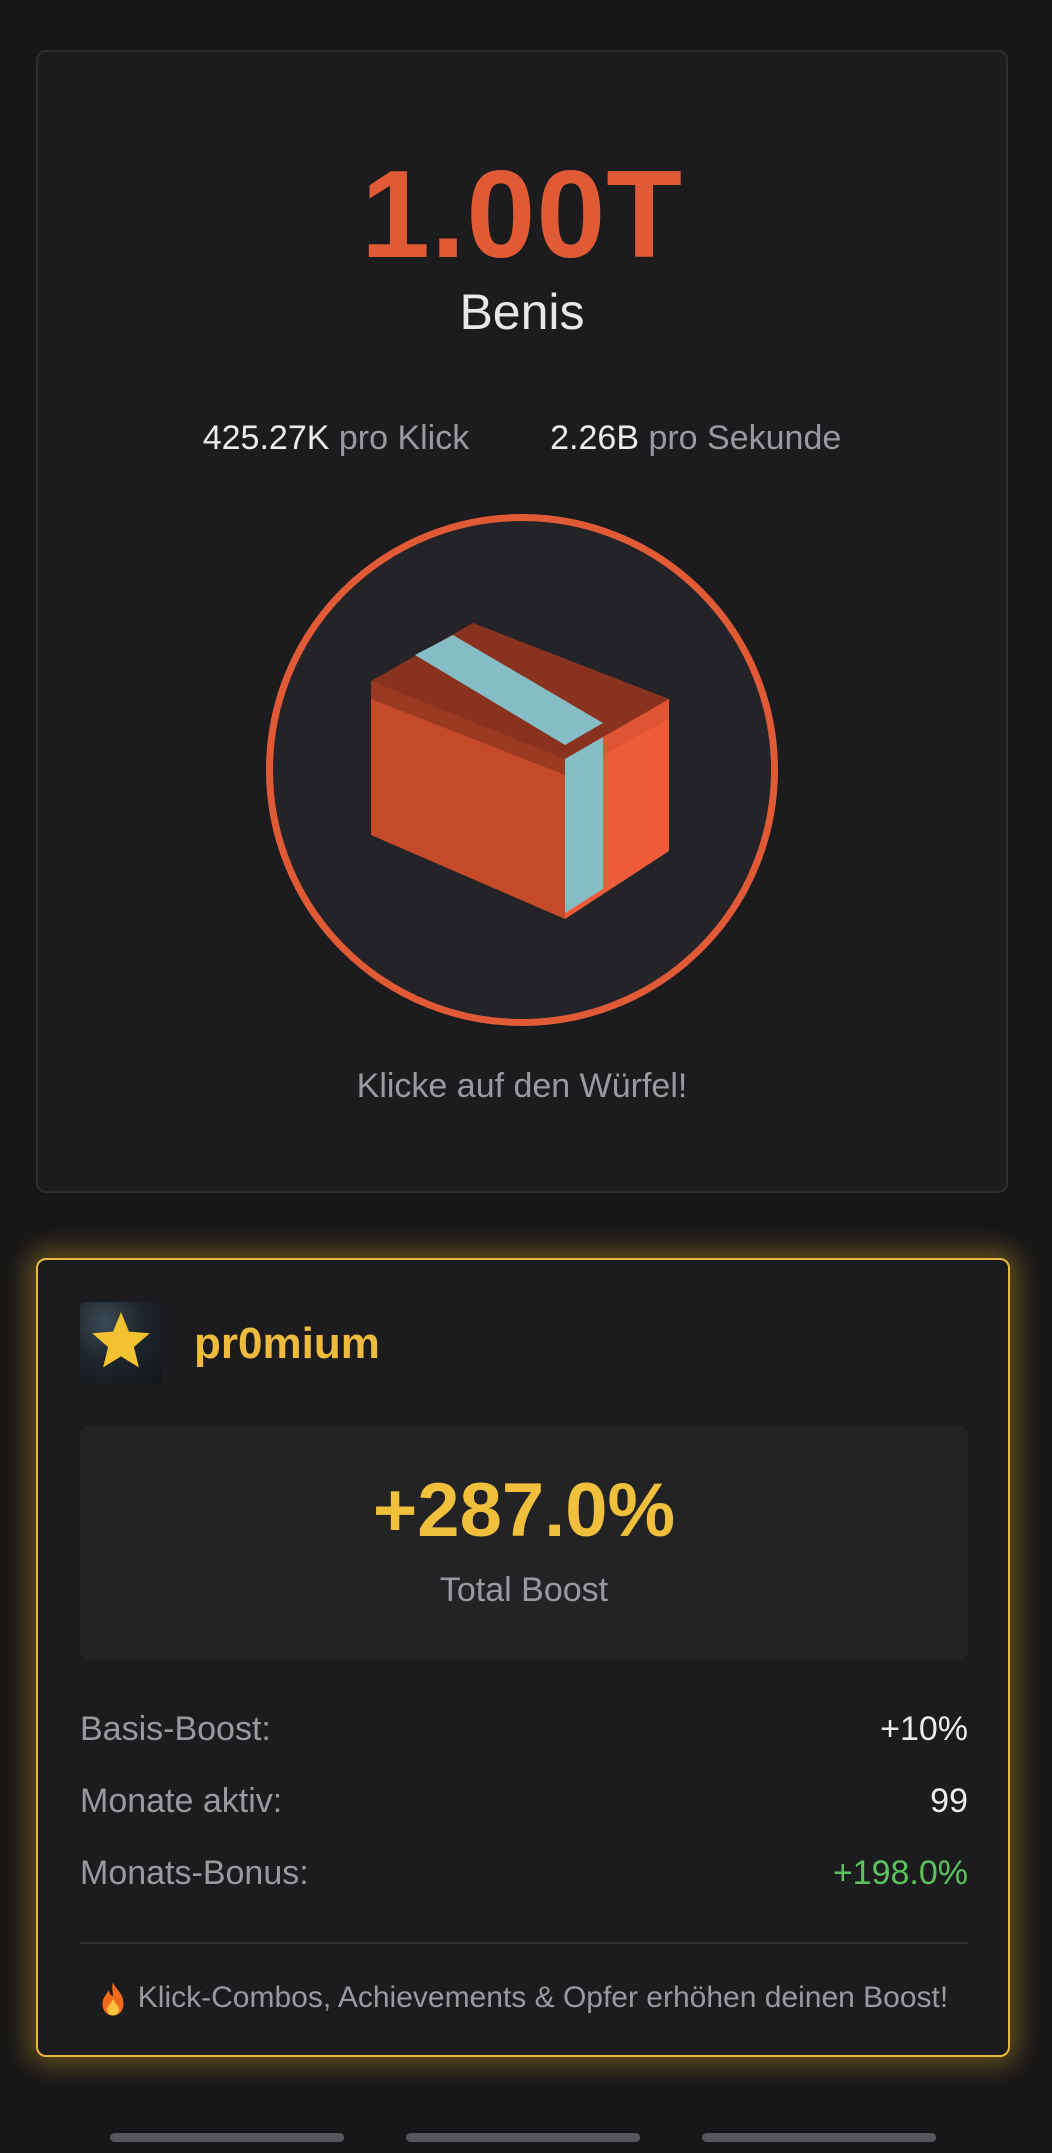  I want to click on stat-label: Monats-Bonus:, so click(194, 1873).